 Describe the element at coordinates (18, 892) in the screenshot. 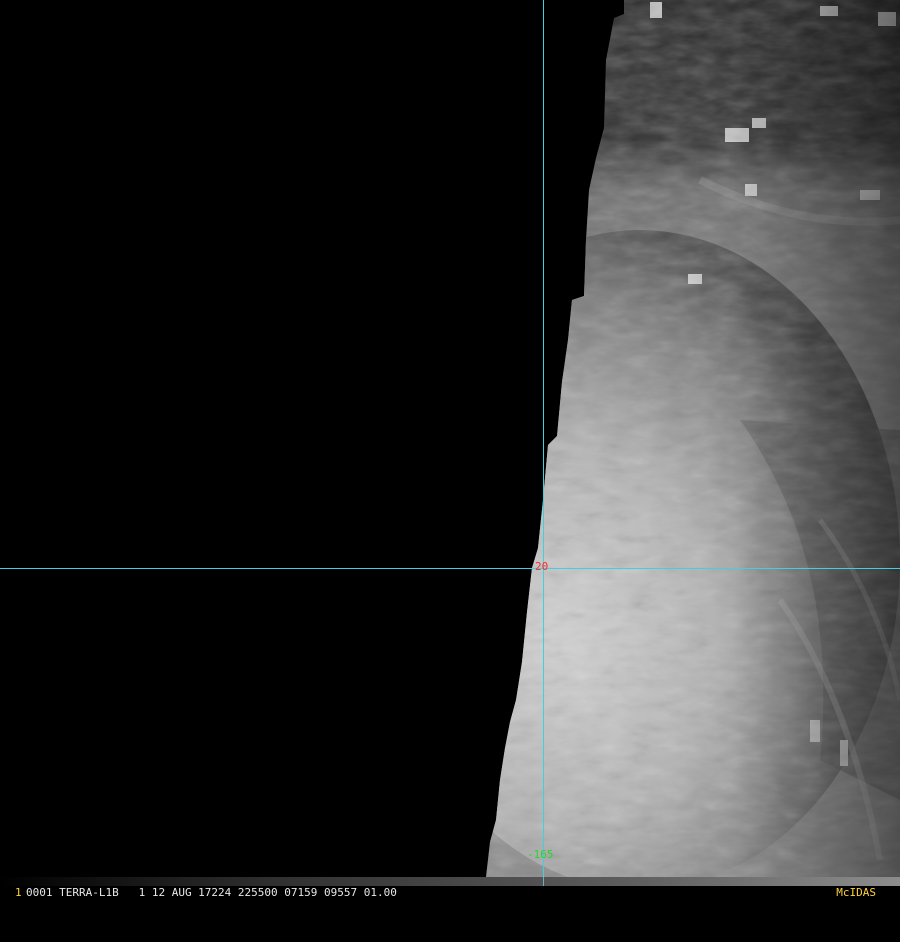

I see `frame-number: 1` at that location.